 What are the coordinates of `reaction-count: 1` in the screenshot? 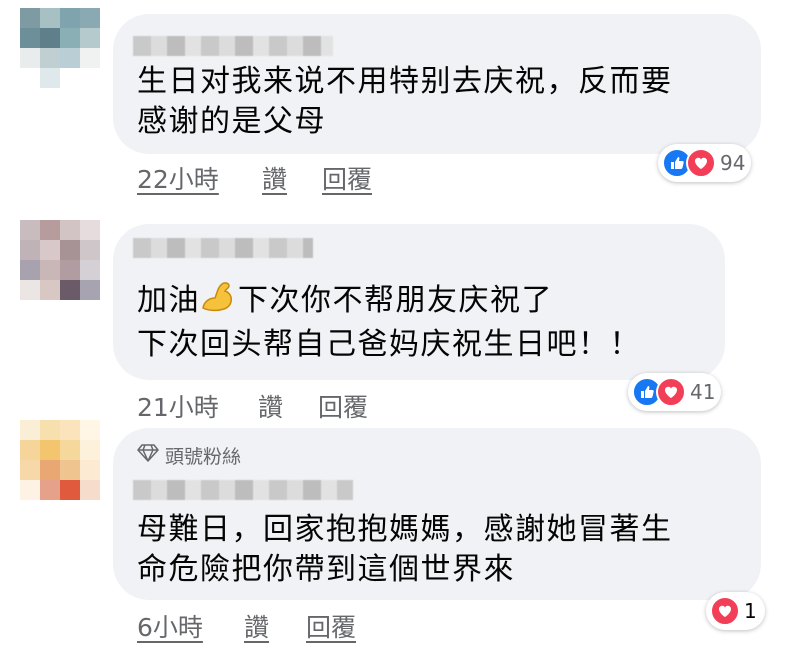 It's located at (750, 611).